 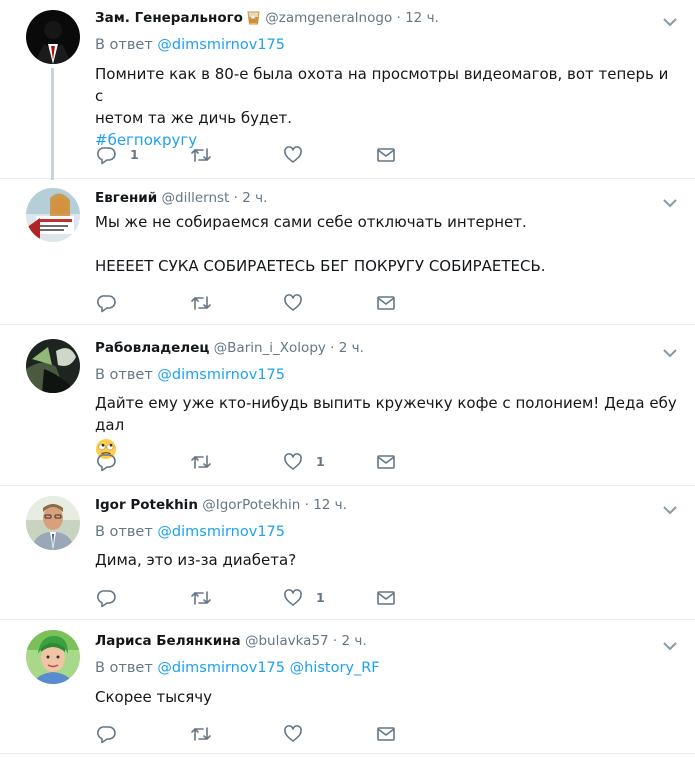 I want to click on author-handle: @zamgeneralnogo, so click(x=328, y=18).